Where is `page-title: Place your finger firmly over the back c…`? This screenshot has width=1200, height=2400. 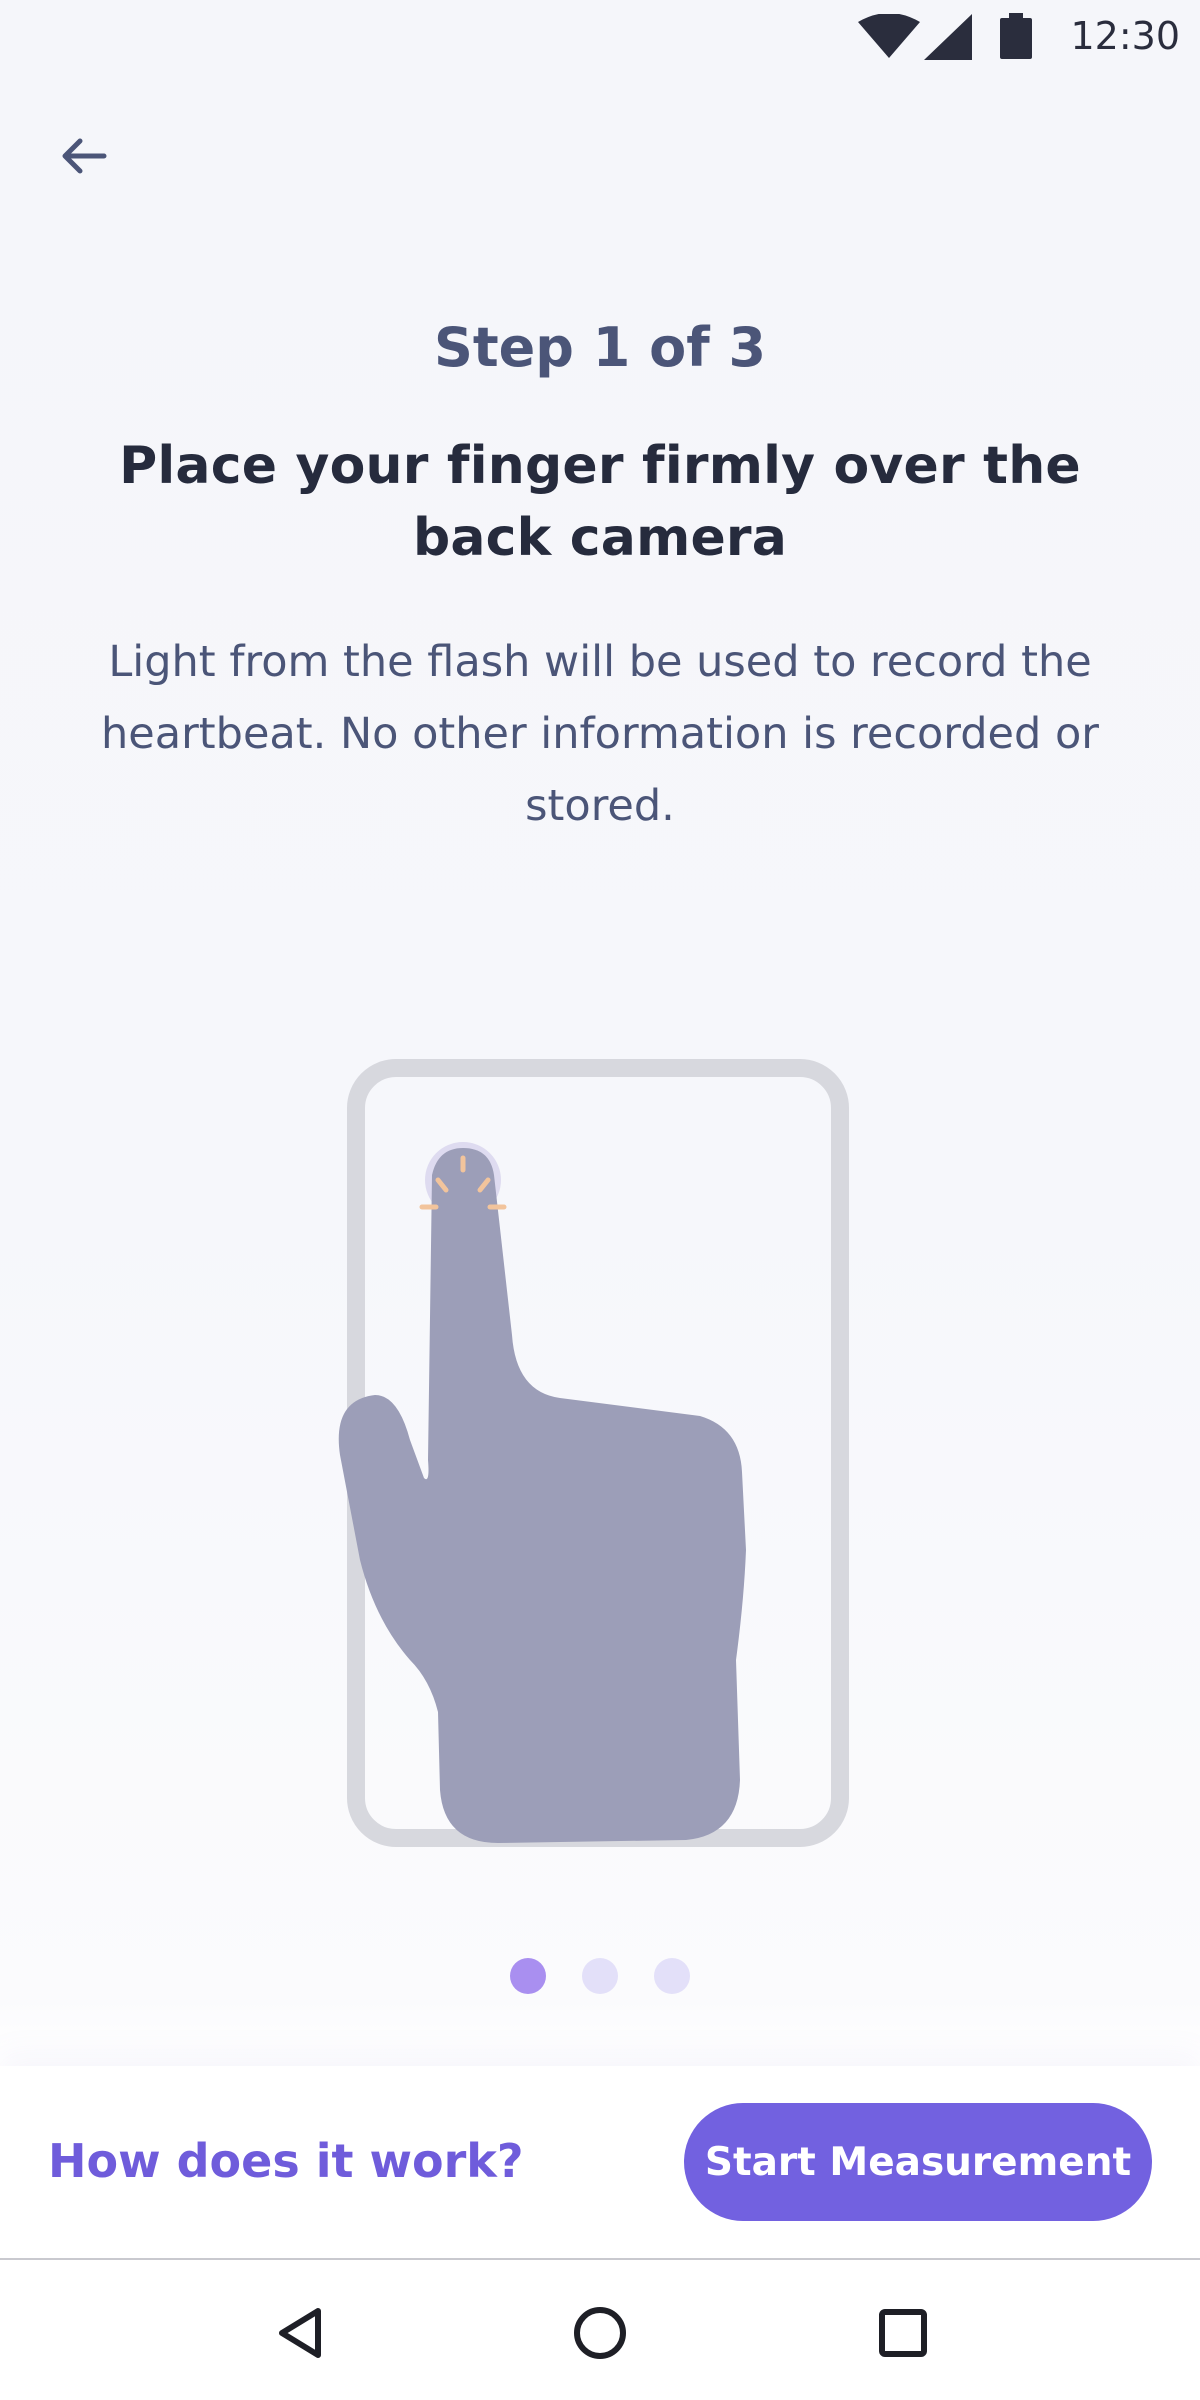 page-title: Place your finger firmly over the back c… is located at coordinates (600, 502).